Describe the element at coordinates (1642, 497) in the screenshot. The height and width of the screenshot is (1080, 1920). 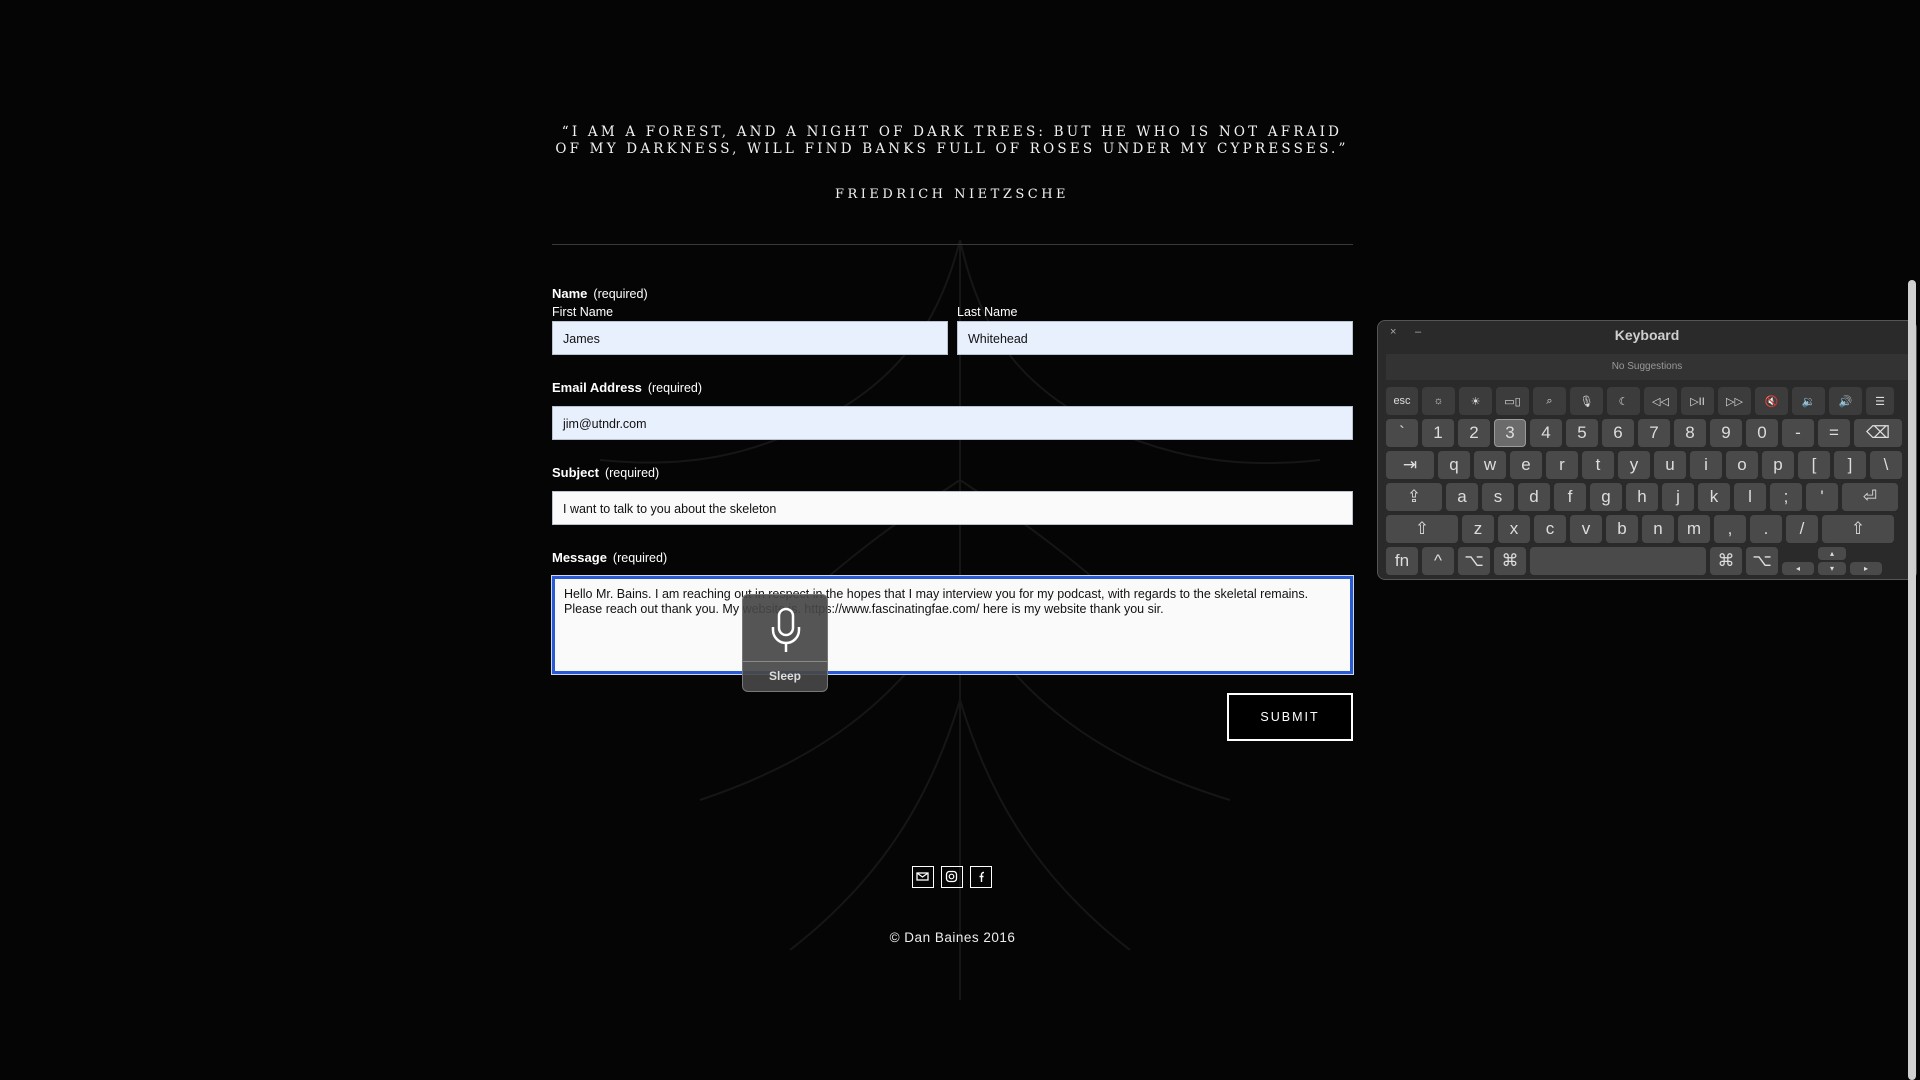
I see `key: h` at that location.